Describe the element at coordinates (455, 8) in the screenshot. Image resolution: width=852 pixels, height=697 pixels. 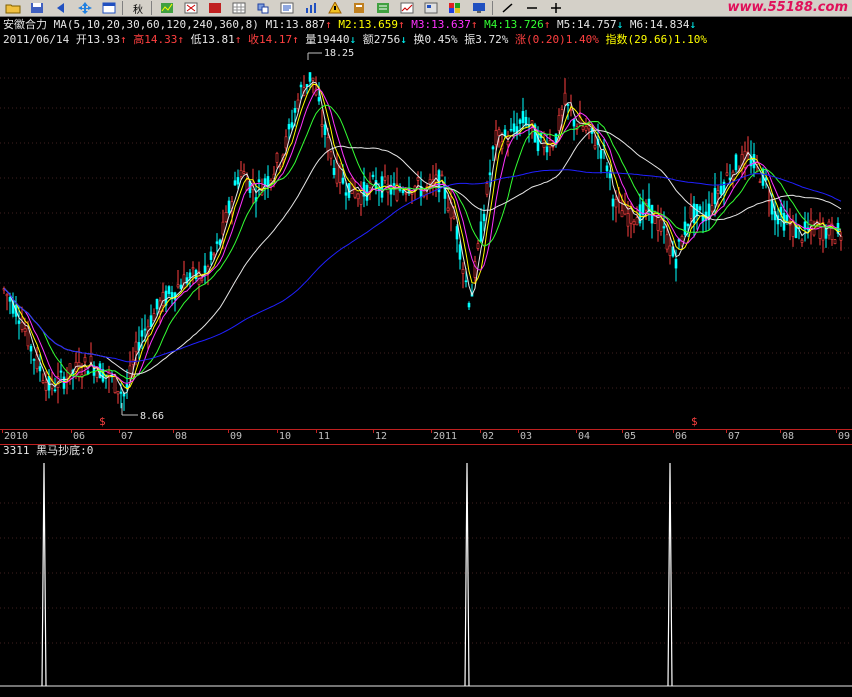
I see `color-icon` at that location.